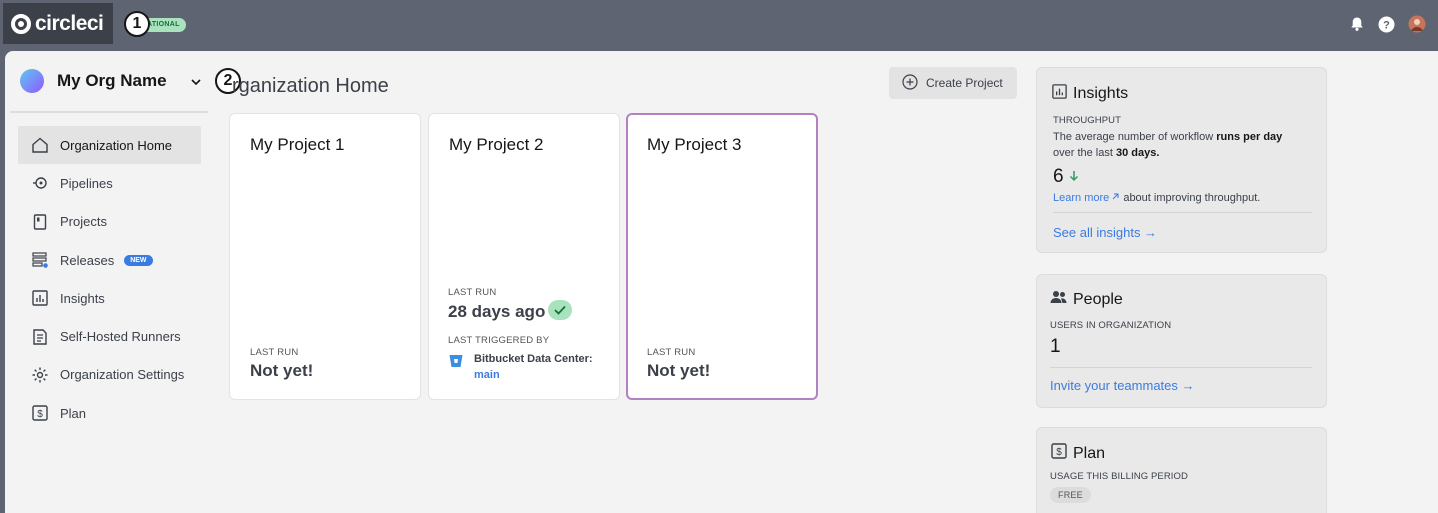  What do you see at coordinates (196, 84) in the screenshot?
I see `chevron-down-icon` at bounding box center [196, 84].